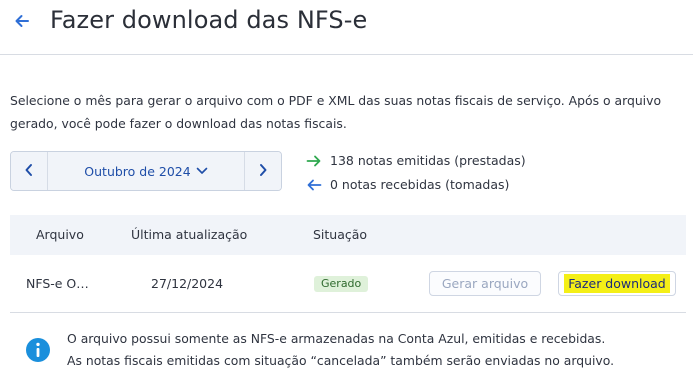 The width and height of the screenshot is (693, 384). I want to click on next-month-button, so click(262, 171).